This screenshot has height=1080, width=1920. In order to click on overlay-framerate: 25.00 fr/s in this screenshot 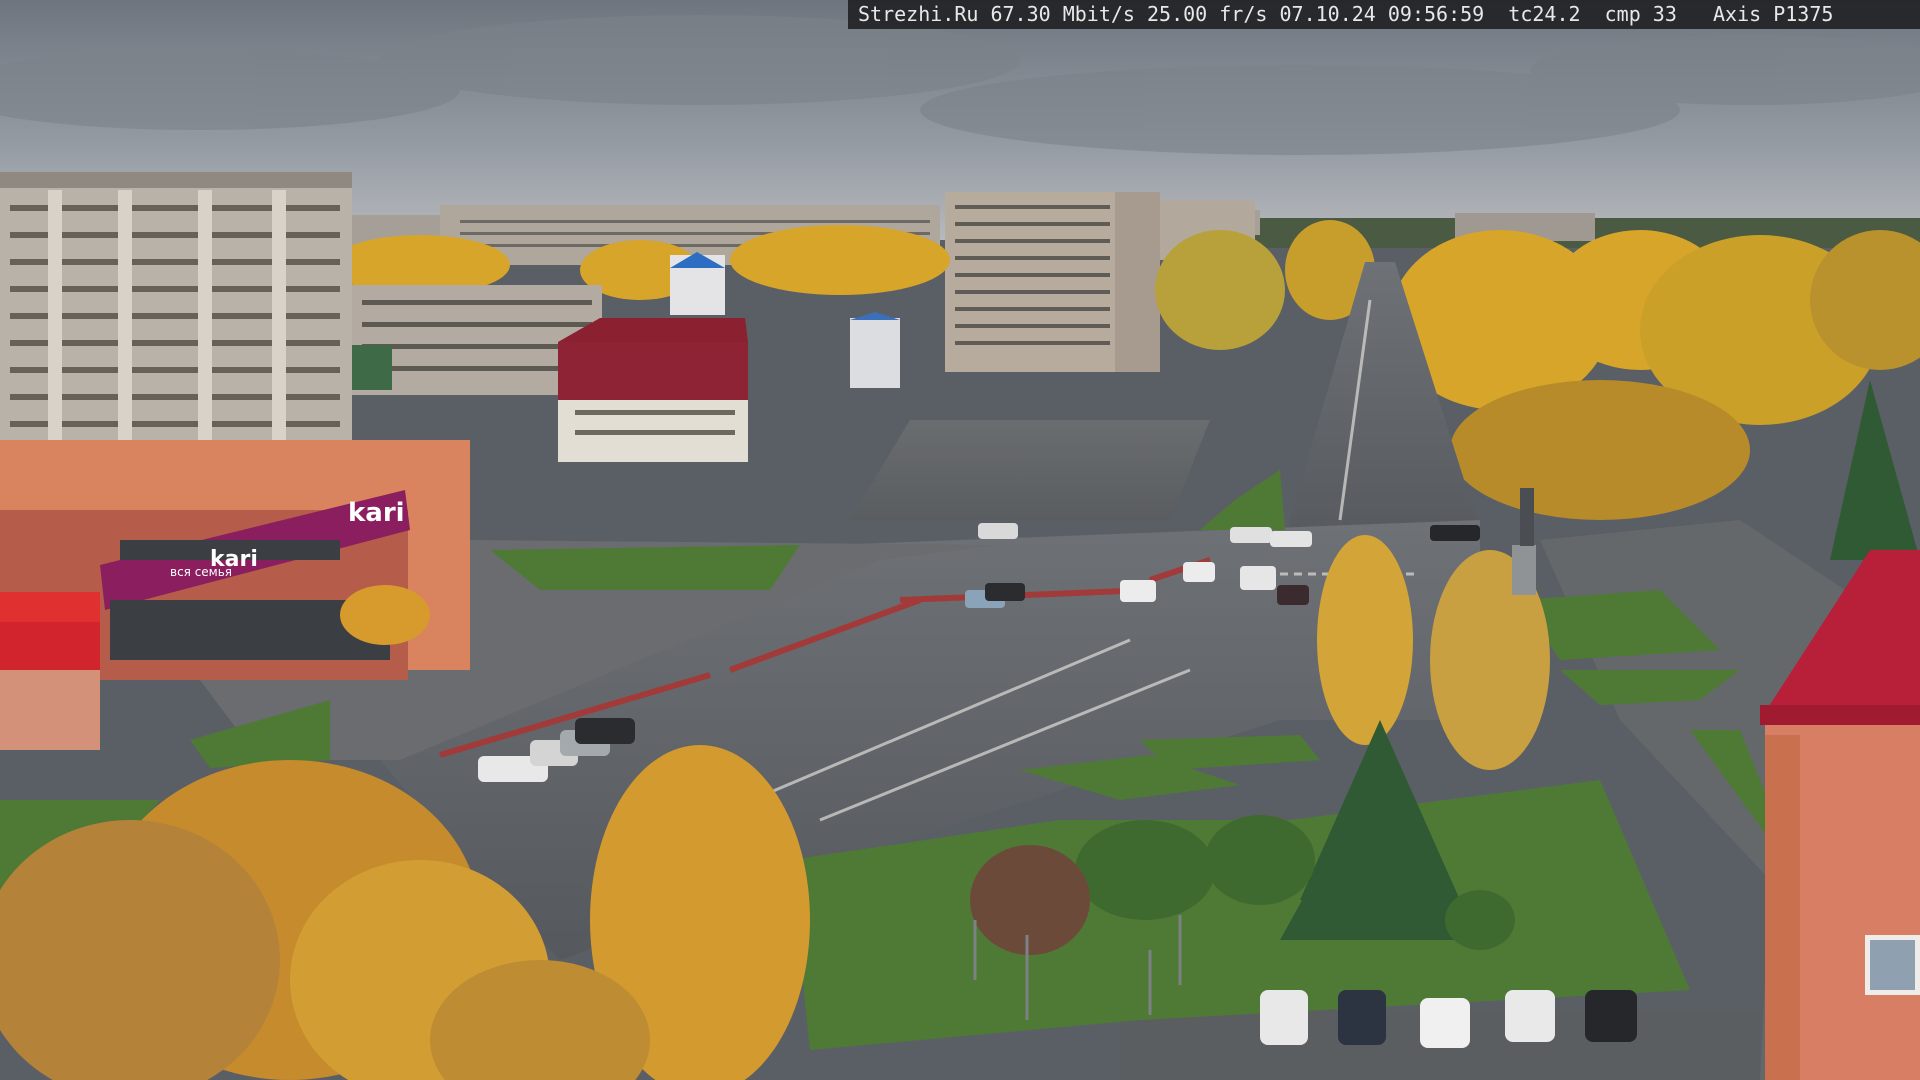, I will do `click(1207, 14)`.